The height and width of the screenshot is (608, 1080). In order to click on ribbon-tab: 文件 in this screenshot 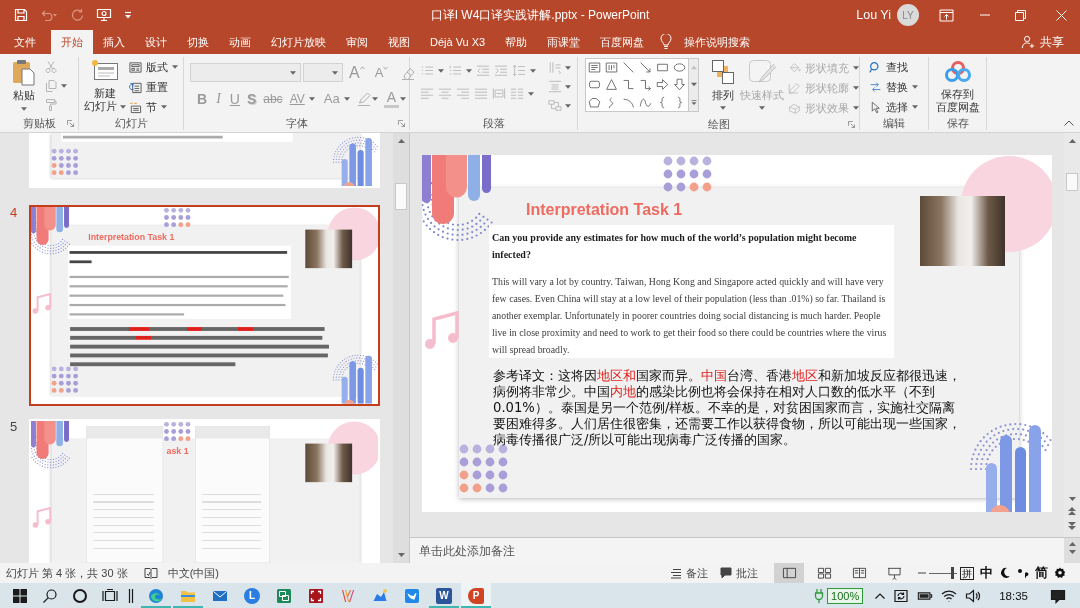, I will do `click(25, 42)`.